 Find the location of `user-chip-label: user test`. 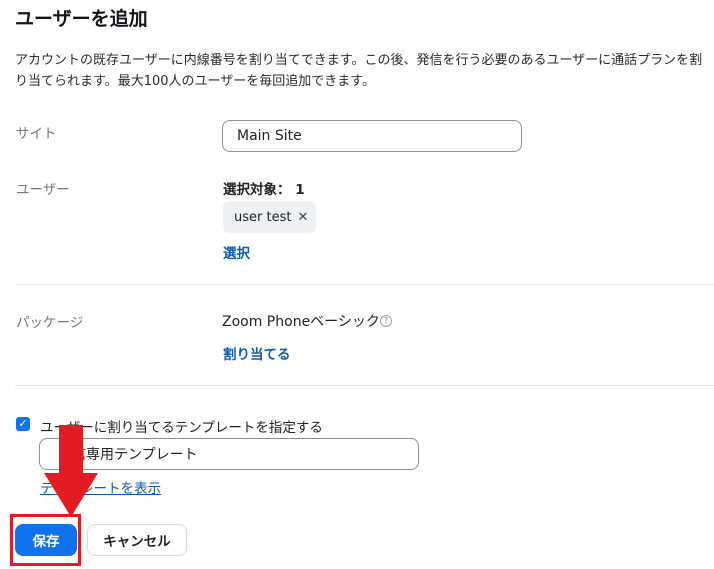

user-chip-label: user test is located at coordinates (263, 217).